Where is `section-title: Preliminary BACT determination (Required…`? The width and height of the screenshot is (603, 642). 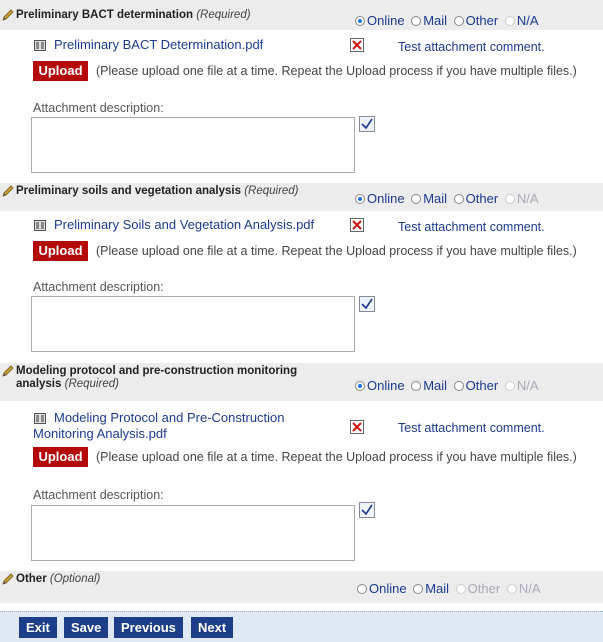
section-title: Preliminary BACT determination (Required… is located at coordinates (133, 15).